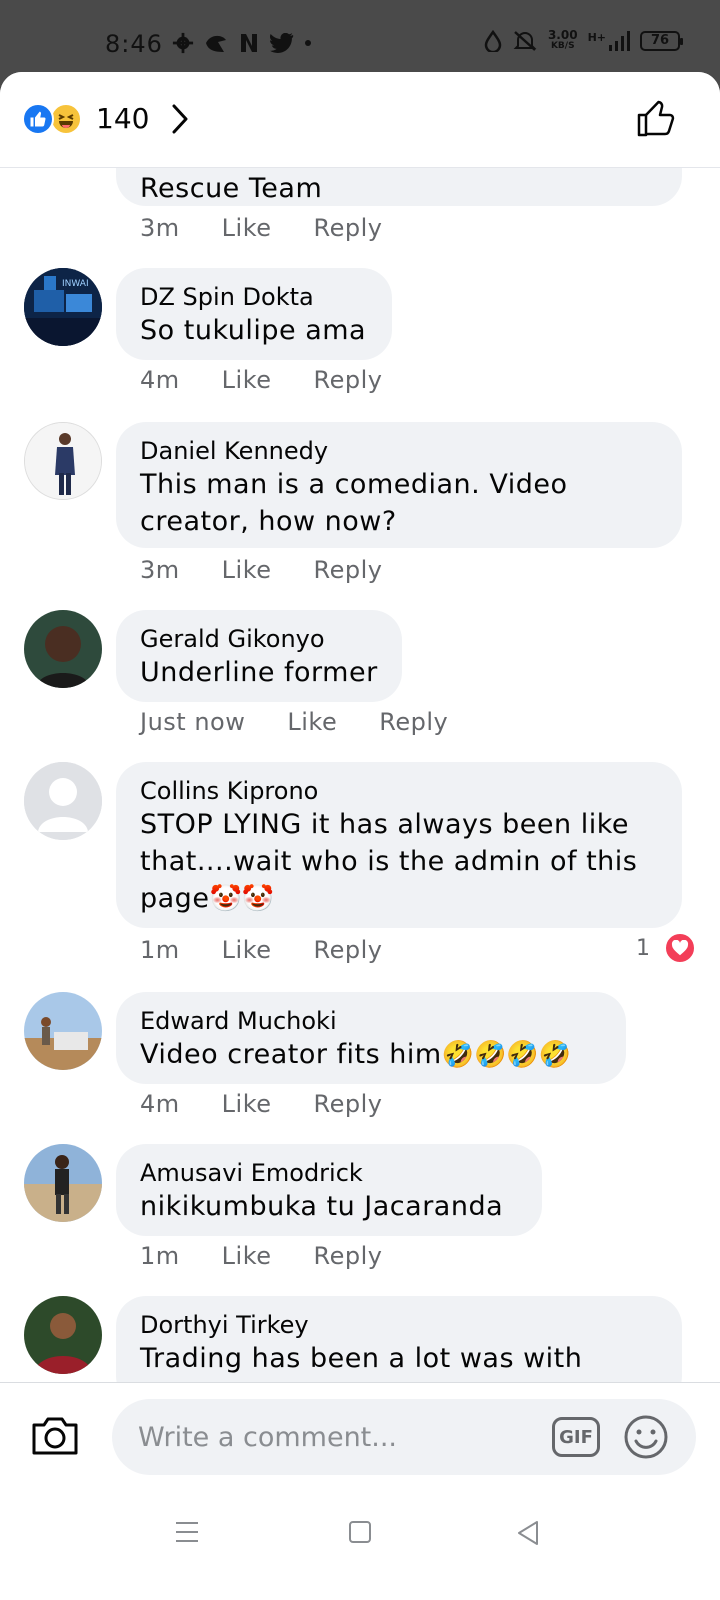  Describe the element at coordinates (55, 1435) in the screenshot. I see `camera-icon` at that location.